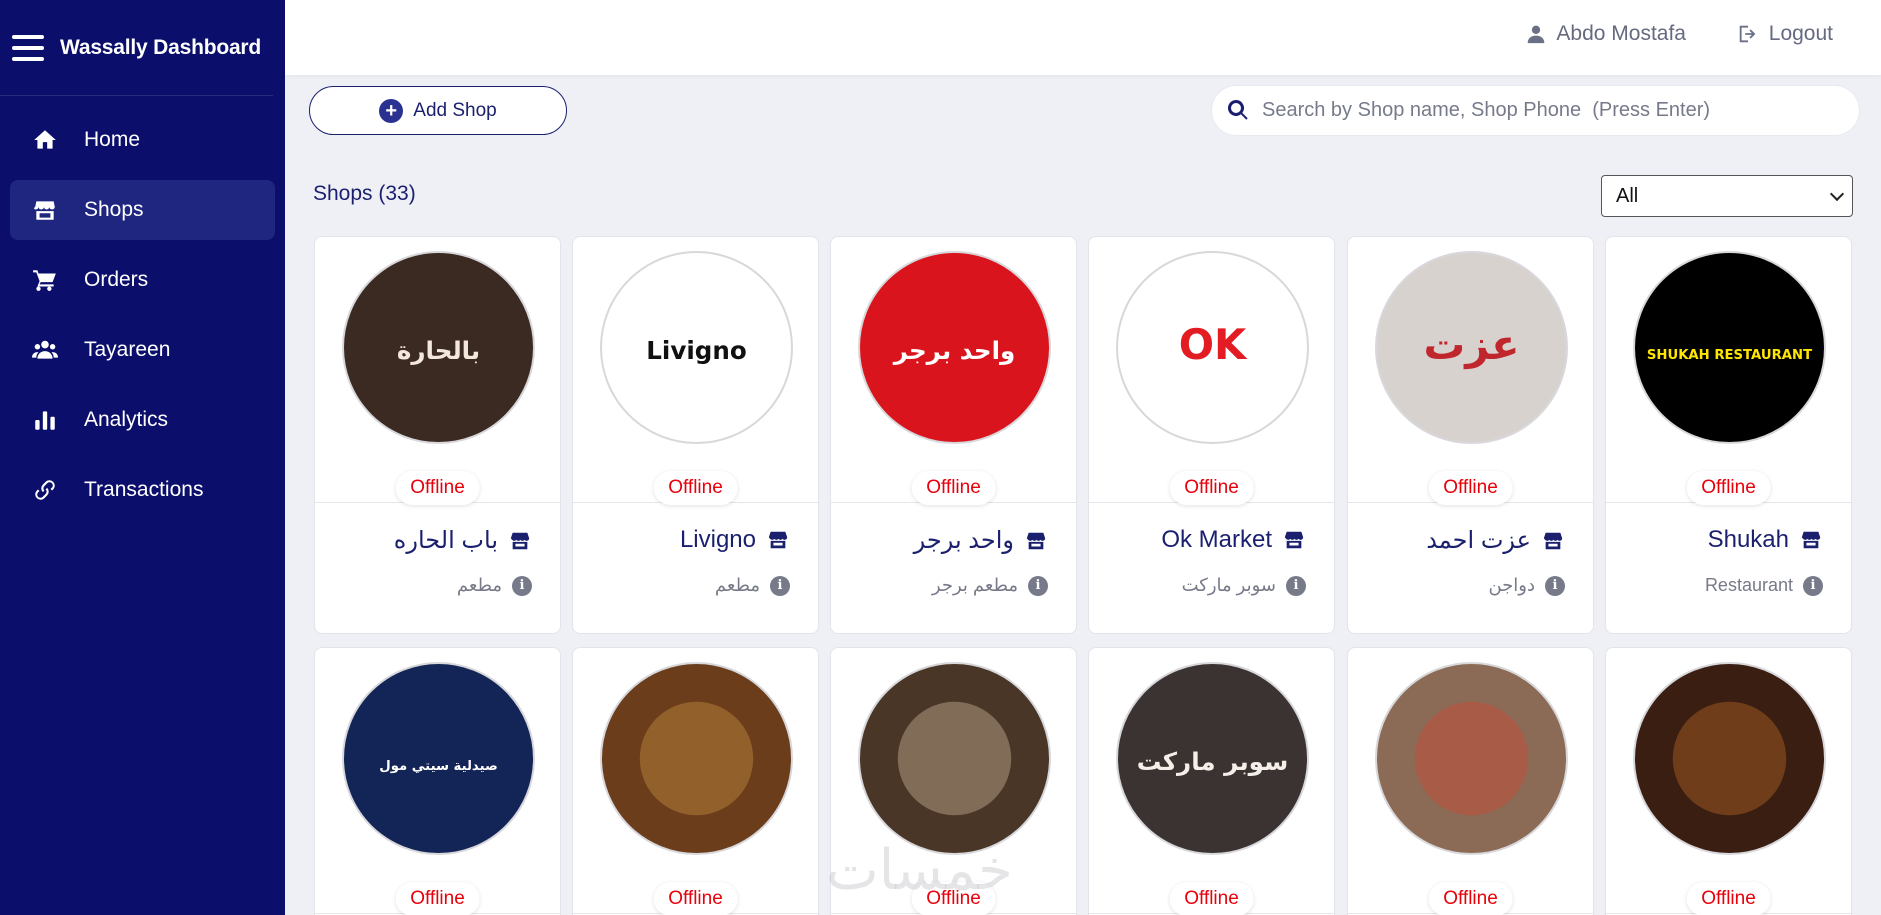  What do you see at coordinates (963, 540) in the screenshot?
I see `shop-name-text: واحد برجر` at bounding box center [963, 540].